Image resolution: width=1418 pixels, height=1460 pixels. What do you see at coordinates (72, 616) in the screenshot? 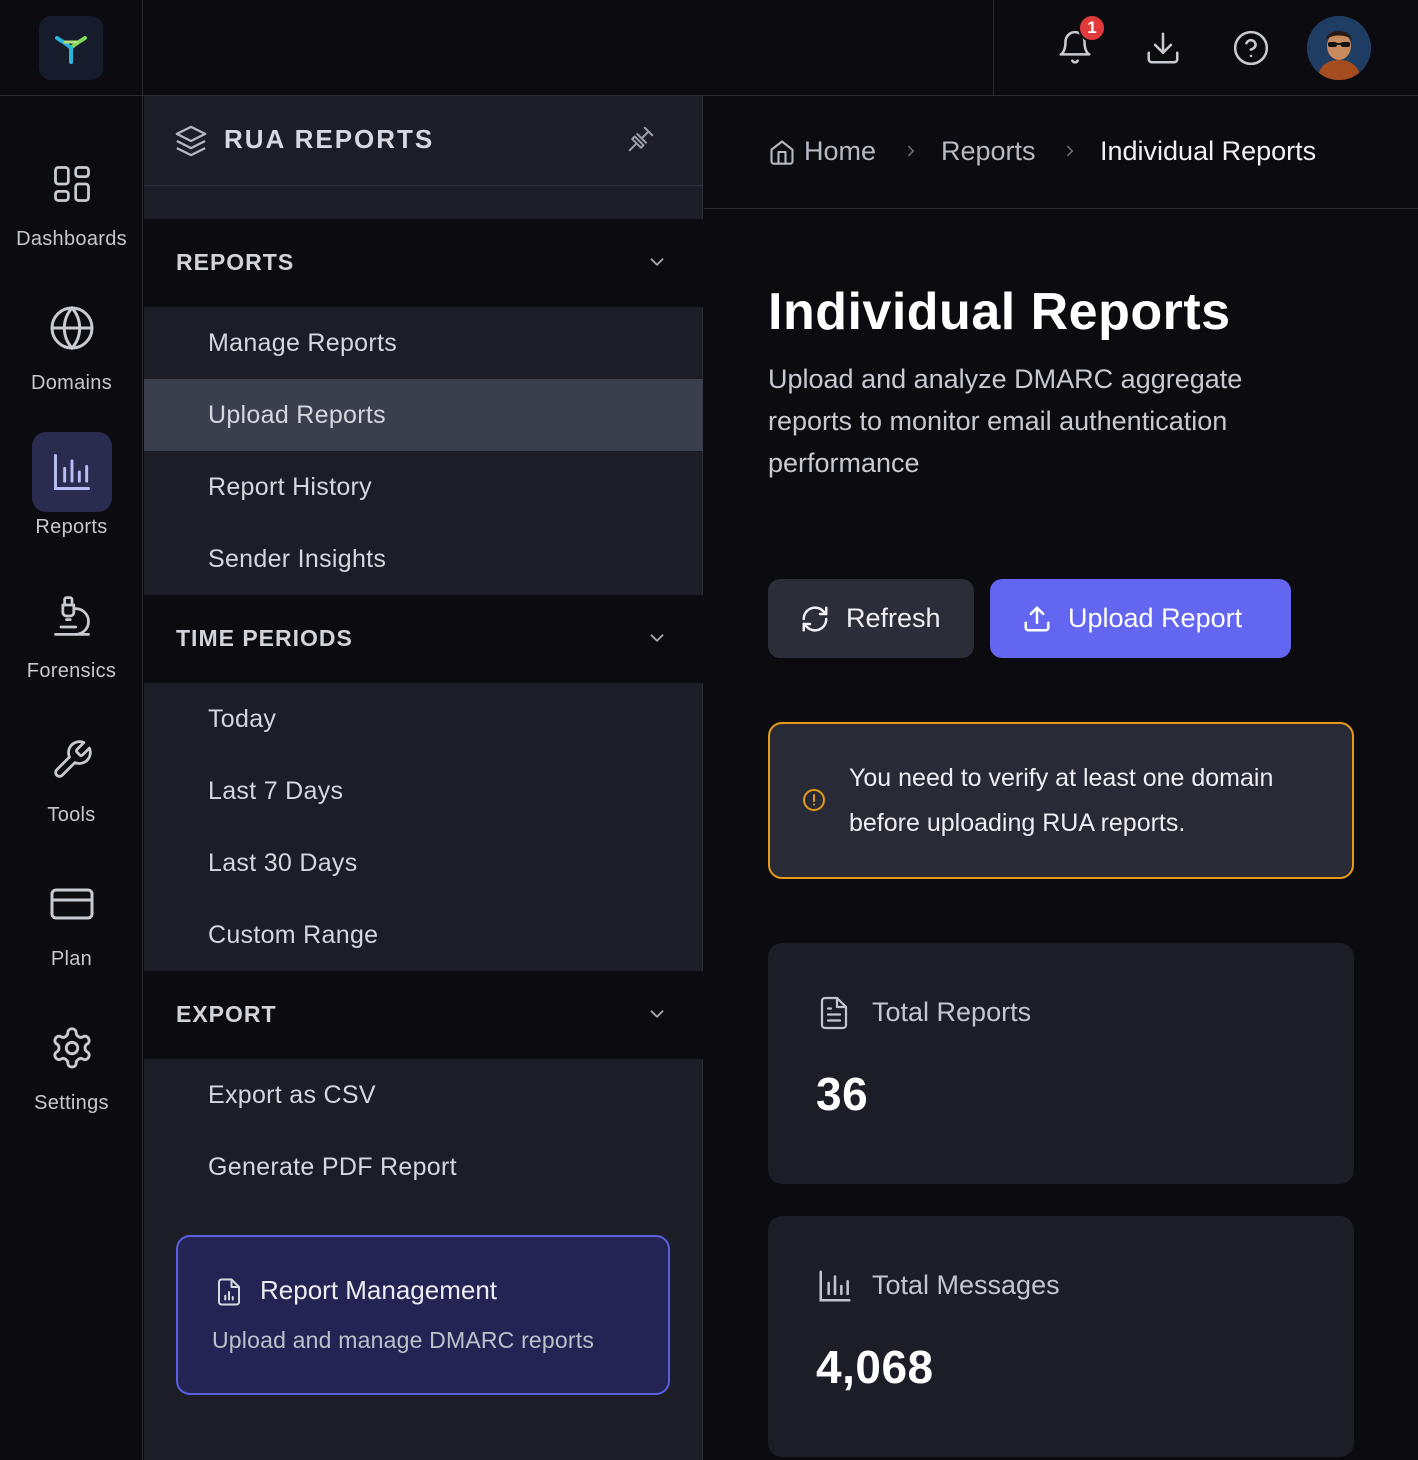
I see `microscope-icon` at bounding box center [72, 616].